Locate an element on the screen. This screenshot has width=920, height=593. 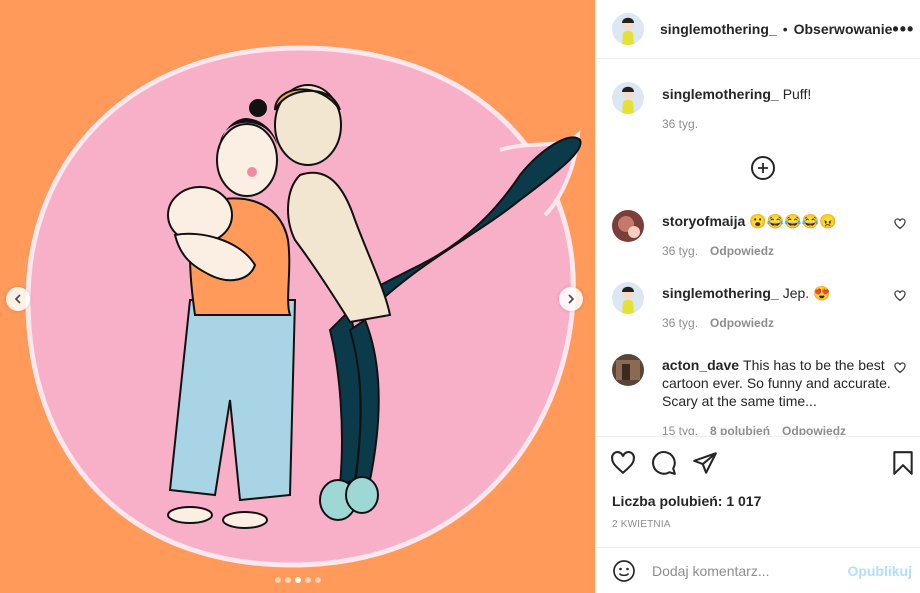
carousel-prev-button is located at coordinates (18, 299).